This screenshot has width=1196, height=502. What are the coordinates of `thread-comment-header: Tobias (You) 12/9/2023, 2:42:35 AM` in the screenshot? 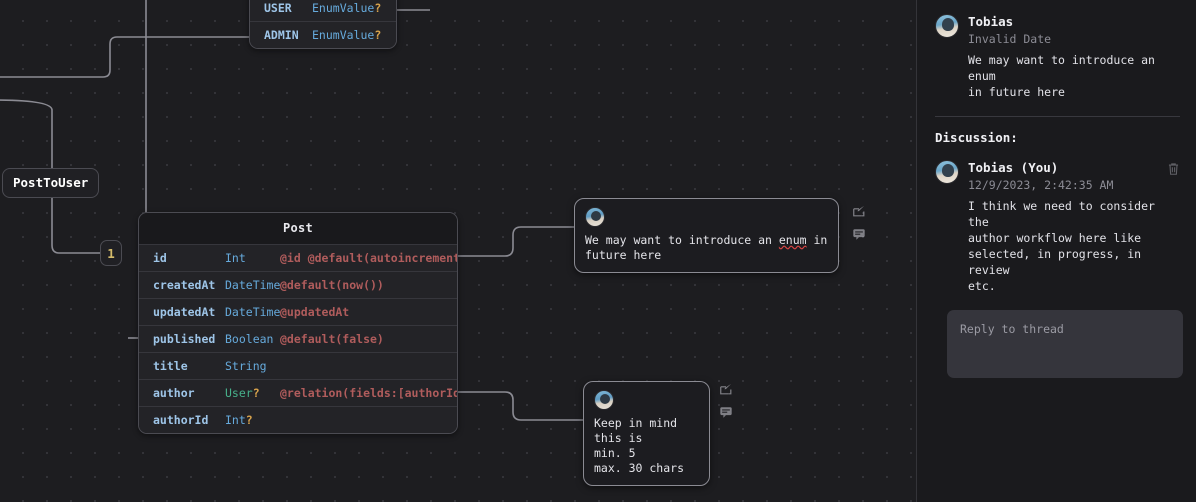 It's located at (1057, 176).